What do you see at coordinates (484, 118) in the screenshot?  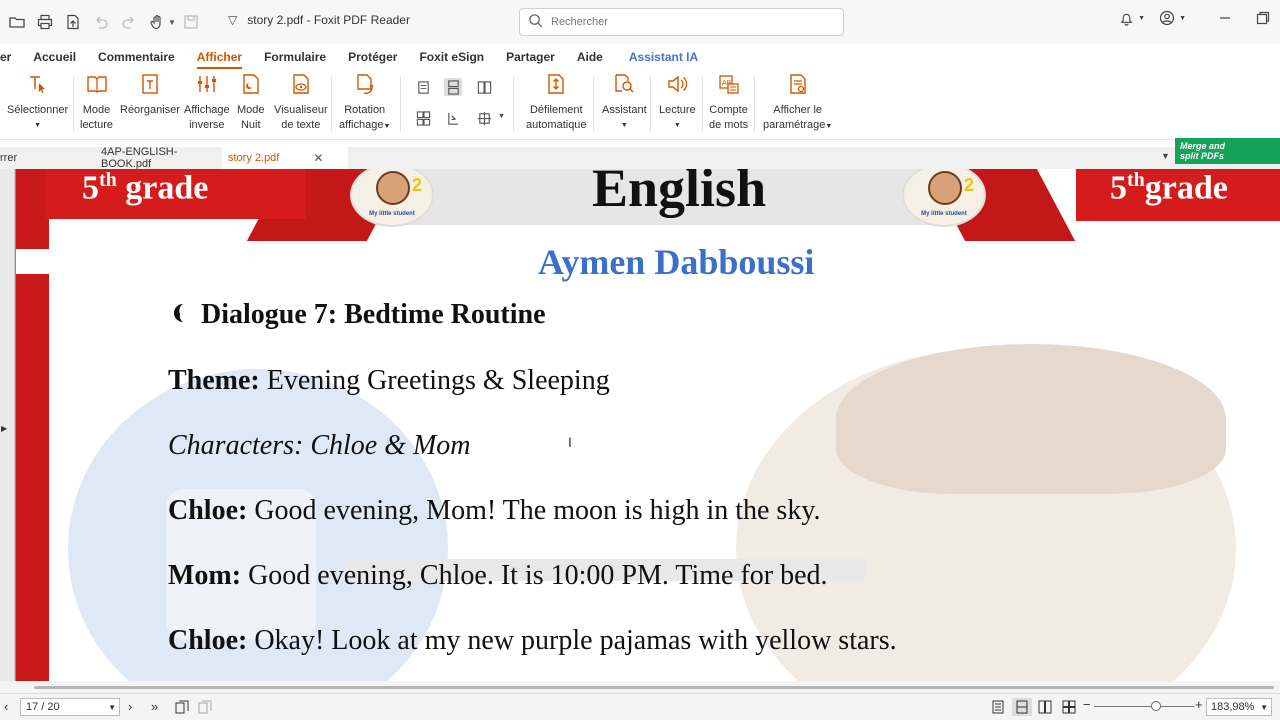 I see `split-view-icon` at bounding box center [484, 118].